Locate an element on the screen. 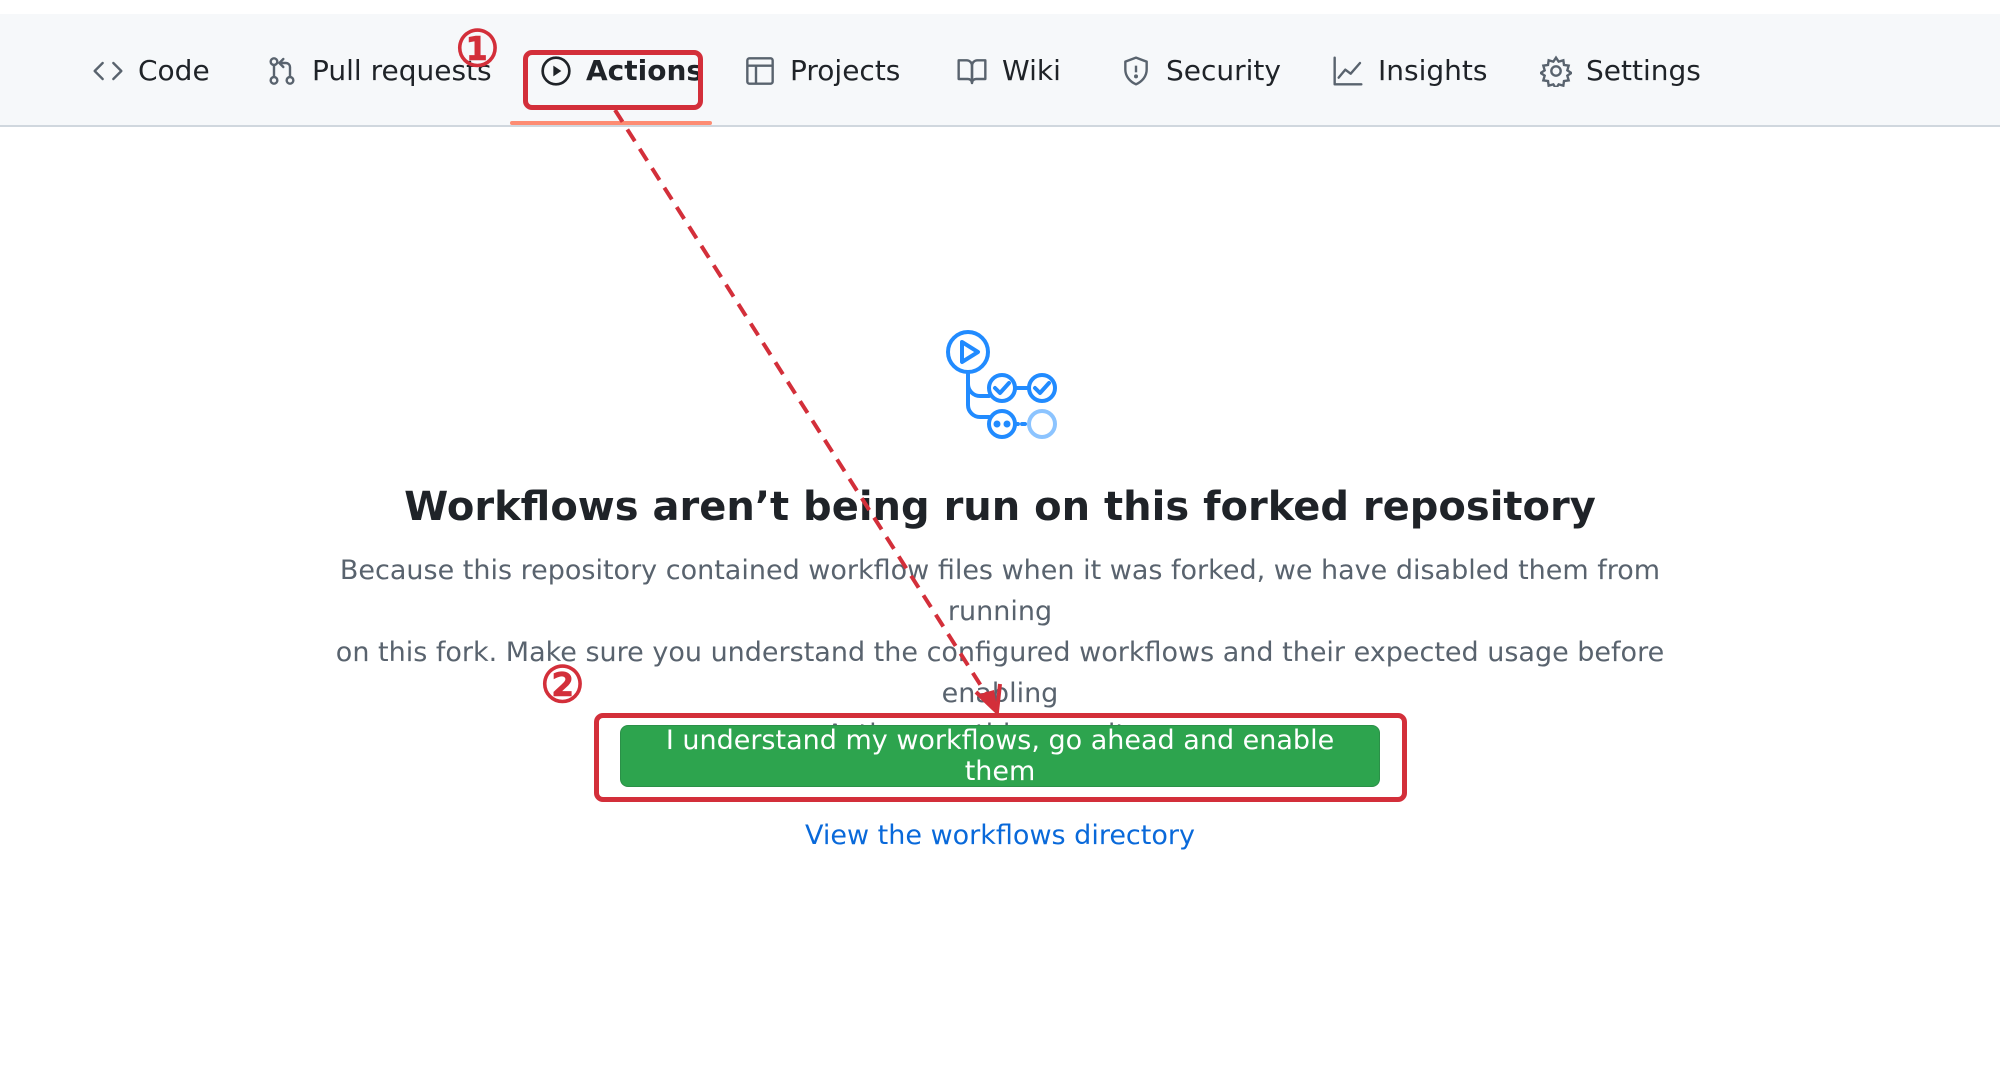 The height and width of the screenshot is (1072, 2000). tab-actions: Actions is located at coordinates (621, 70).